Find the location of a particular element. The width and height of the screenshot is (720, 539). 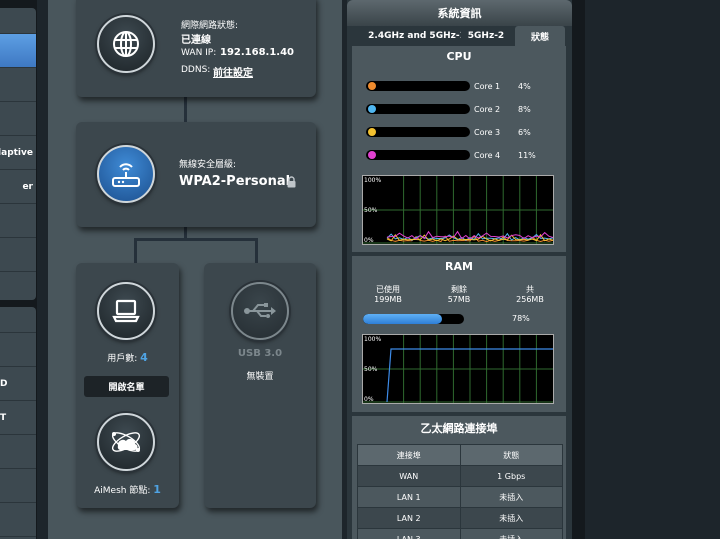

ram-title: RAM is located at coordinates (459, 266).